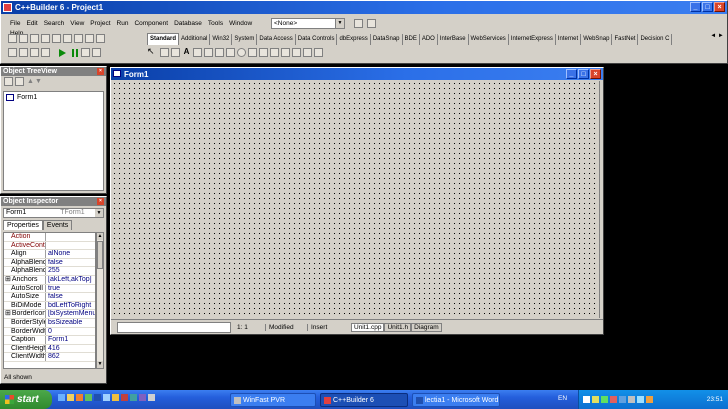 The image size is (728, 409). What do you see at coordinates (39, 81) in the screenshot?
I see `arrow-down-icon: ▼` at bounding box center [39, 81].